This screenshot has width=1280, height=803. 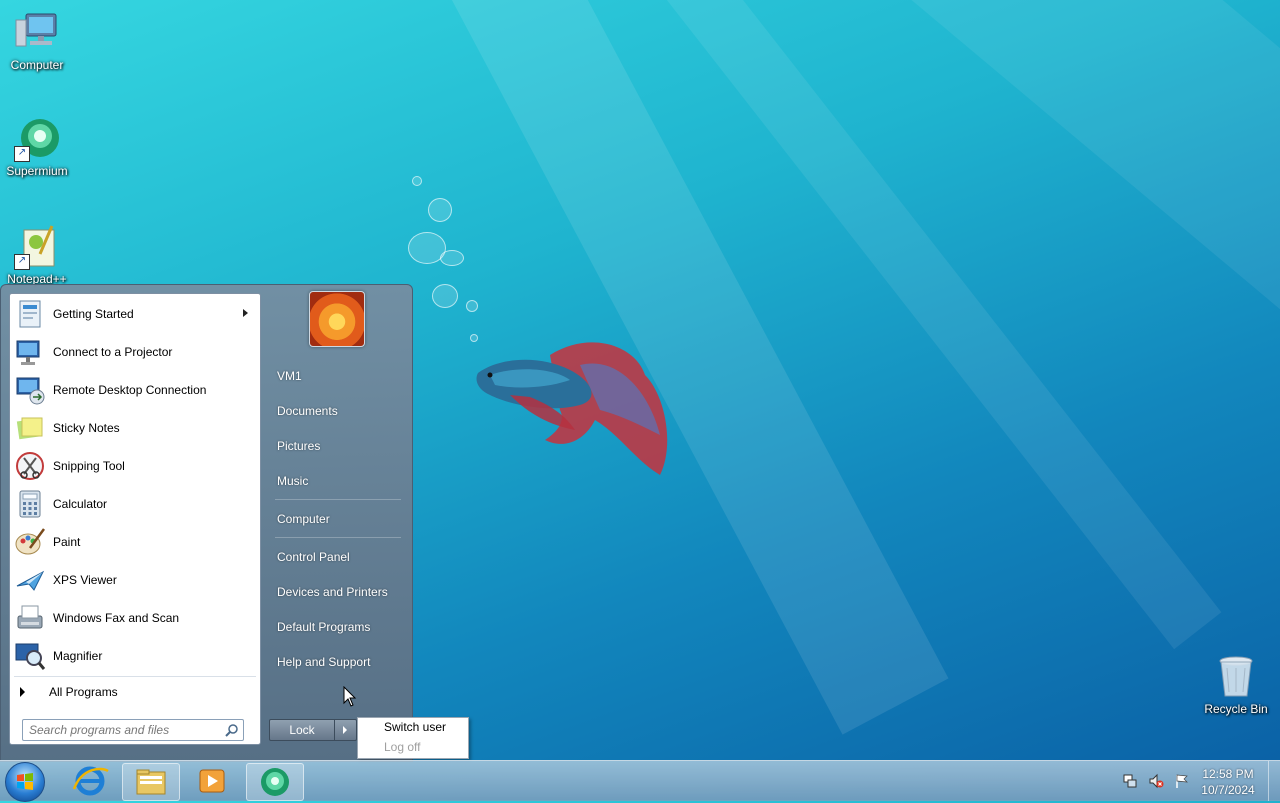 What do you see at coordinates (1236, 677) in the screenshot?
I see `recycle-bin-icon` at bounding box center [1236, 677].